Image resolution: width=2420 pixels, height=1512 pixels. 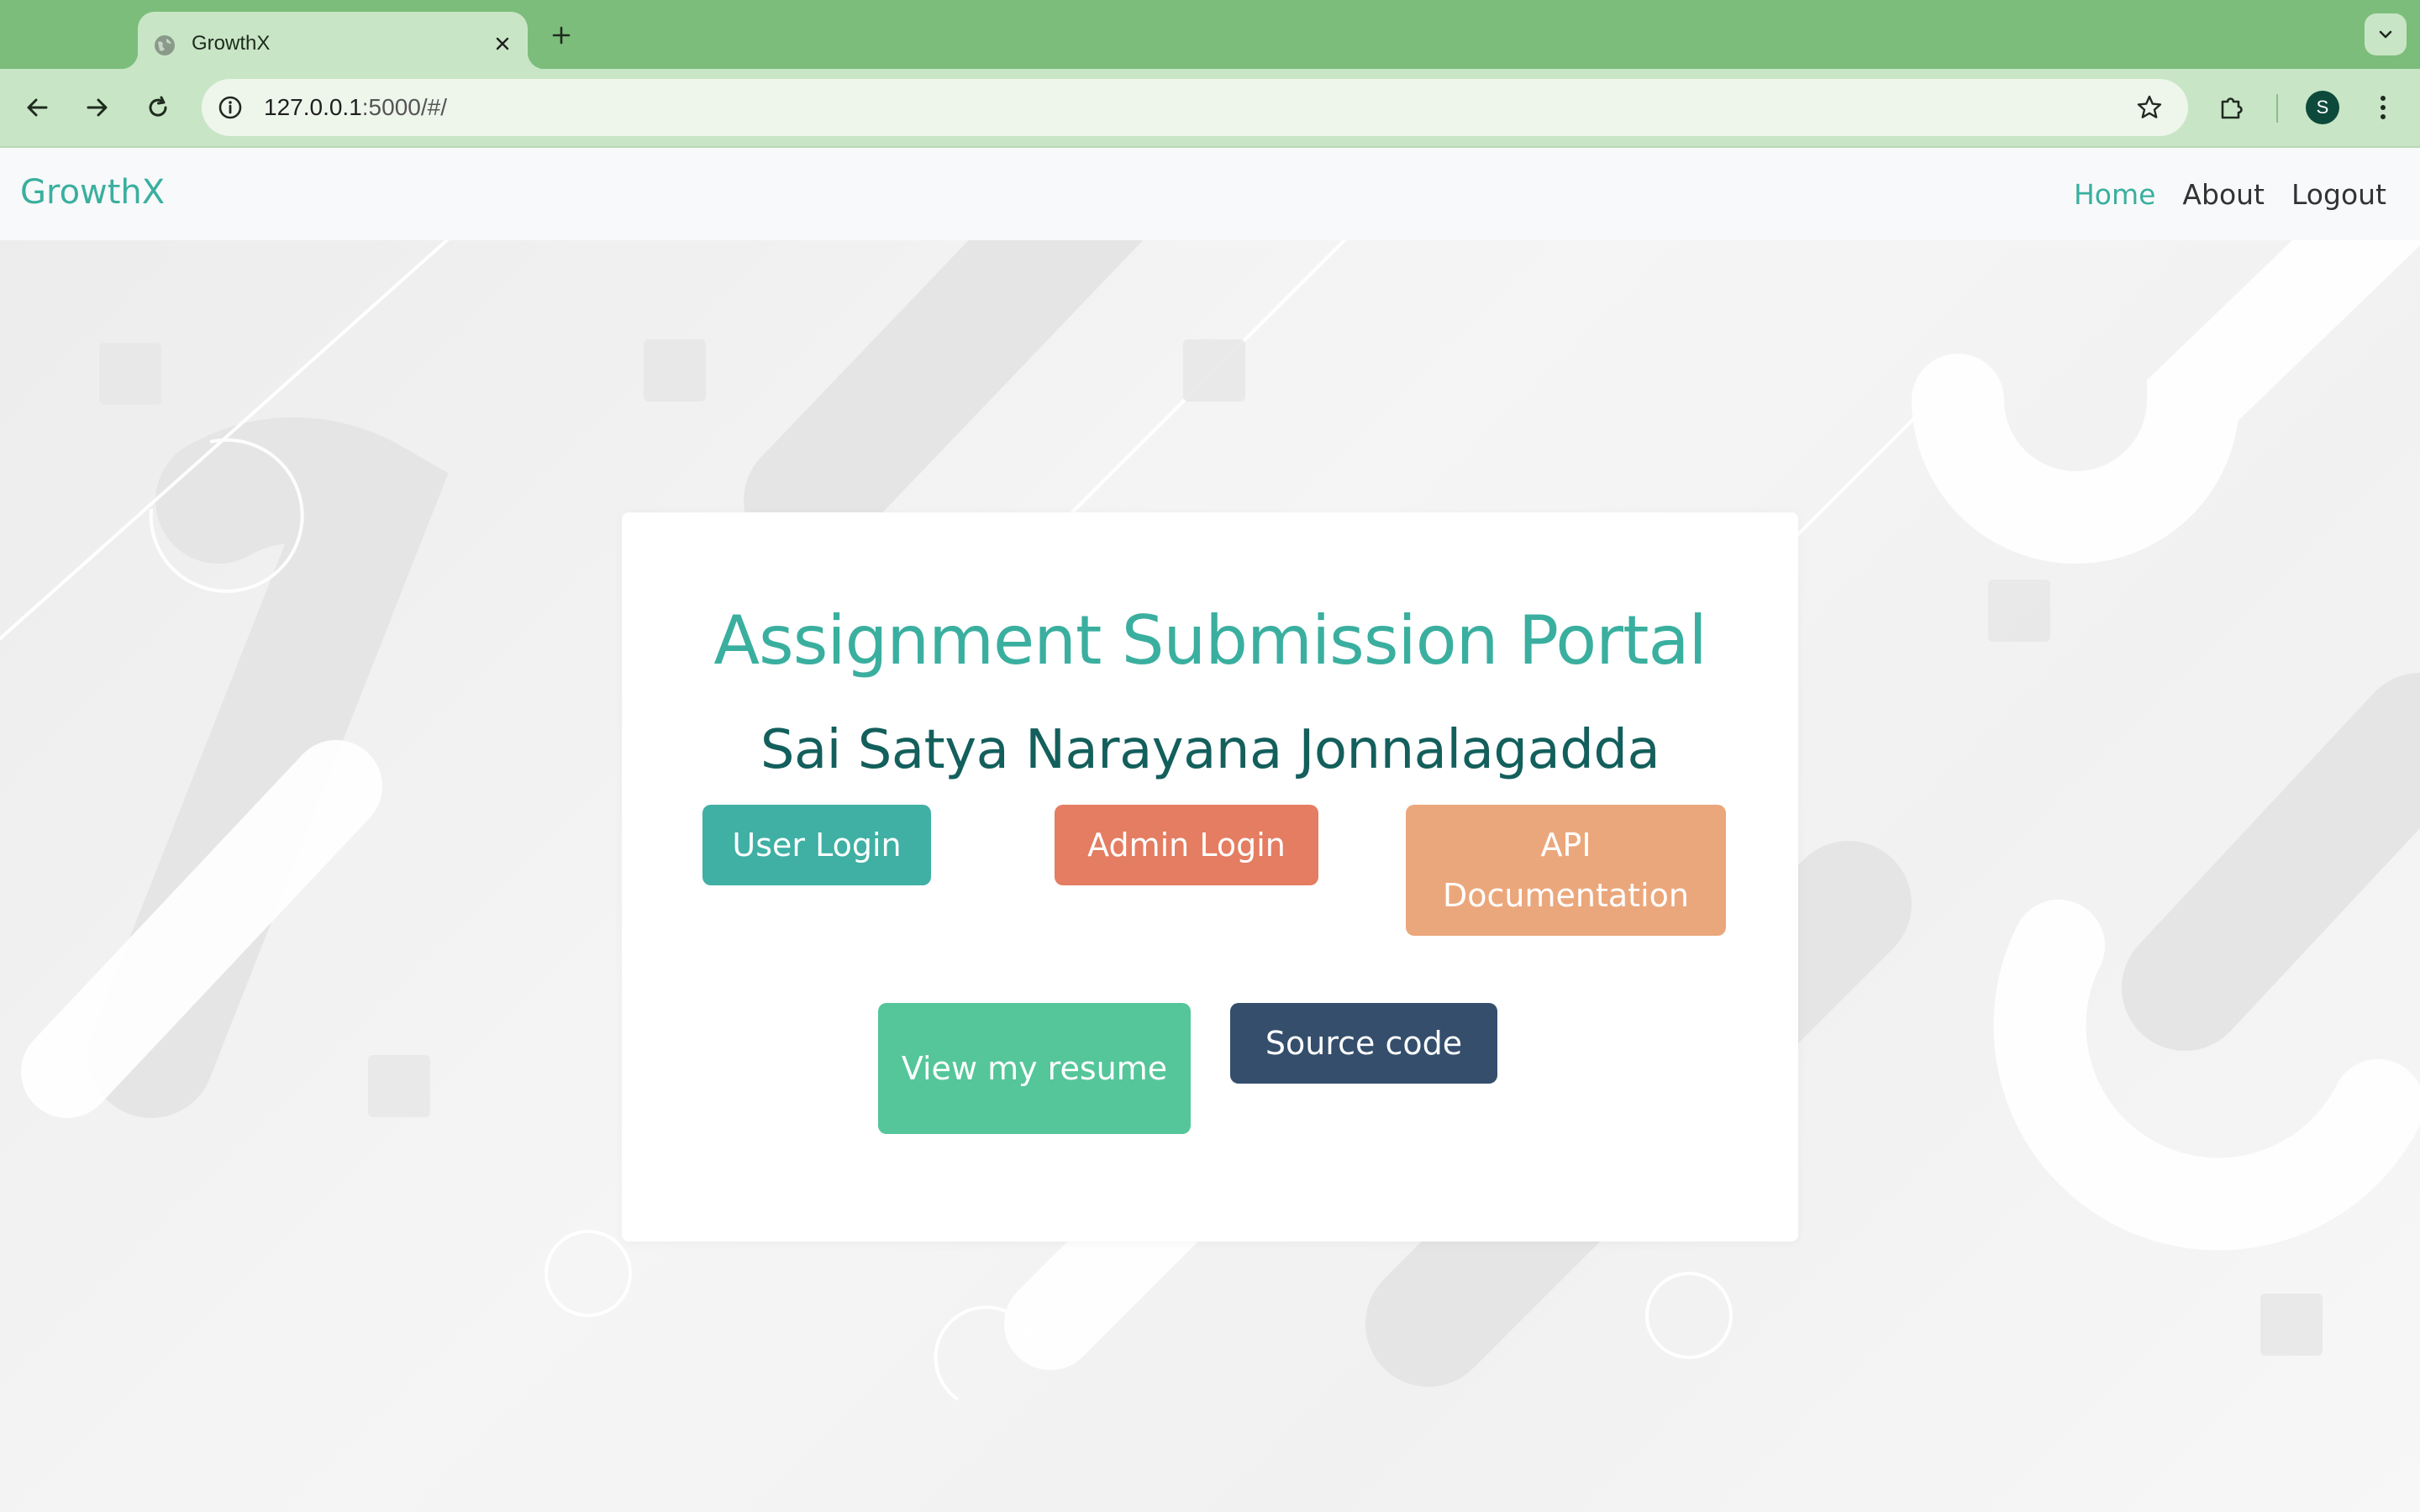 I want to click on browser-toolbar: 127.0.0.1:5000/#/ S, so click(x=1210, y=107).